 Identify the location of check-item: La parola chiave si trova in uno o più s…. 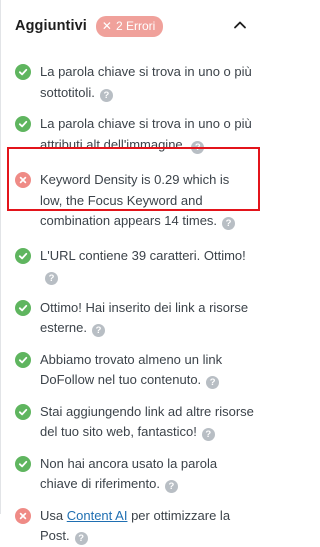
(135, 82).